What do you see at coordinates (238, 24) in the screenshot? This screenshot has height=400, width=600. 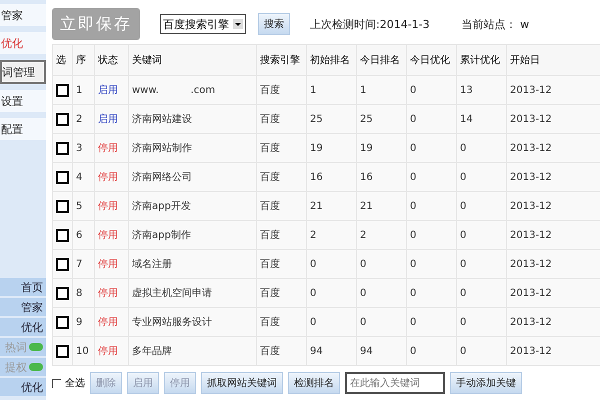 I see `caret-icon` at bounding box center [238, 24].